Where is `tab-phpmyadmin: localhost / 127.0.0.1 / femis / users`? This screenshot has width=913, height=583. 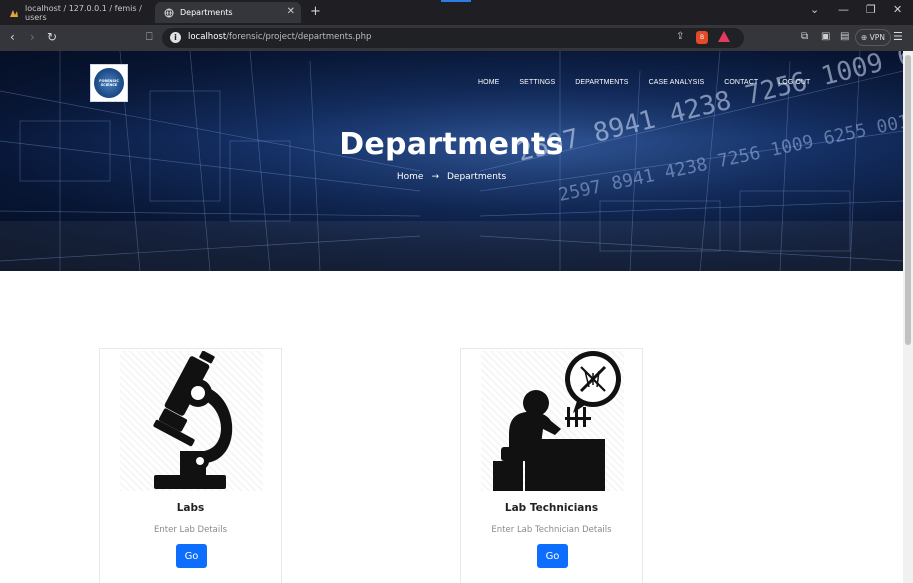 tab-phpmyadmin: localhost / 127.0.0.1 / femis / users is located at coordinates (76, 12).